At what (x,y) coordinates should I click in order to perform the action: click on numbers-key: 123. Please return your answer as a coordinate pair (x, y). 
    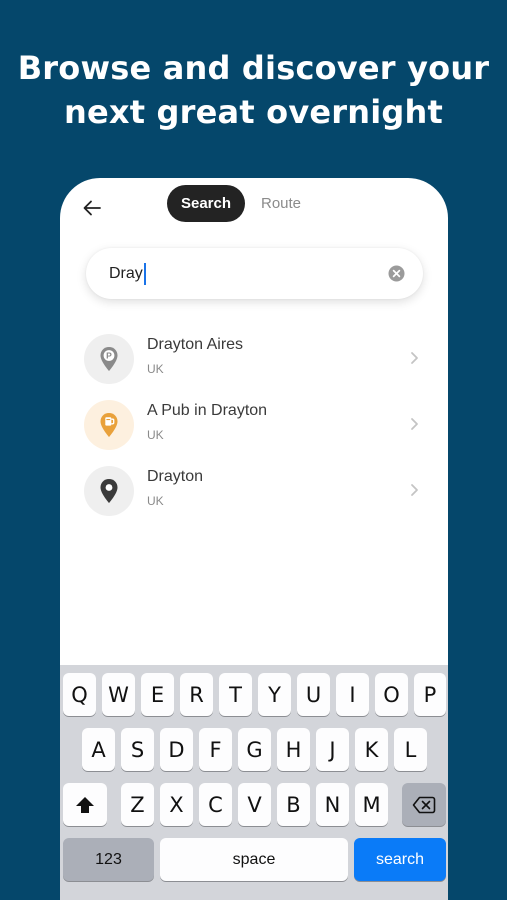
    Looking at the image, I should click on (108, 859).